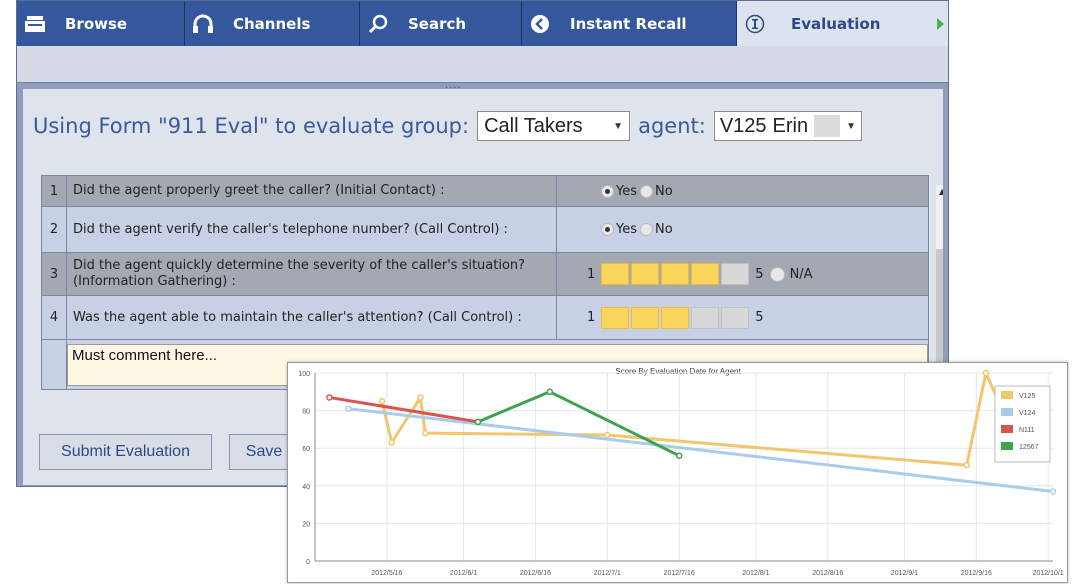 The height and width of the screenshot is (584, 1072). I want to click on x-tick-label: 2012/6/1, so click(463, 573).